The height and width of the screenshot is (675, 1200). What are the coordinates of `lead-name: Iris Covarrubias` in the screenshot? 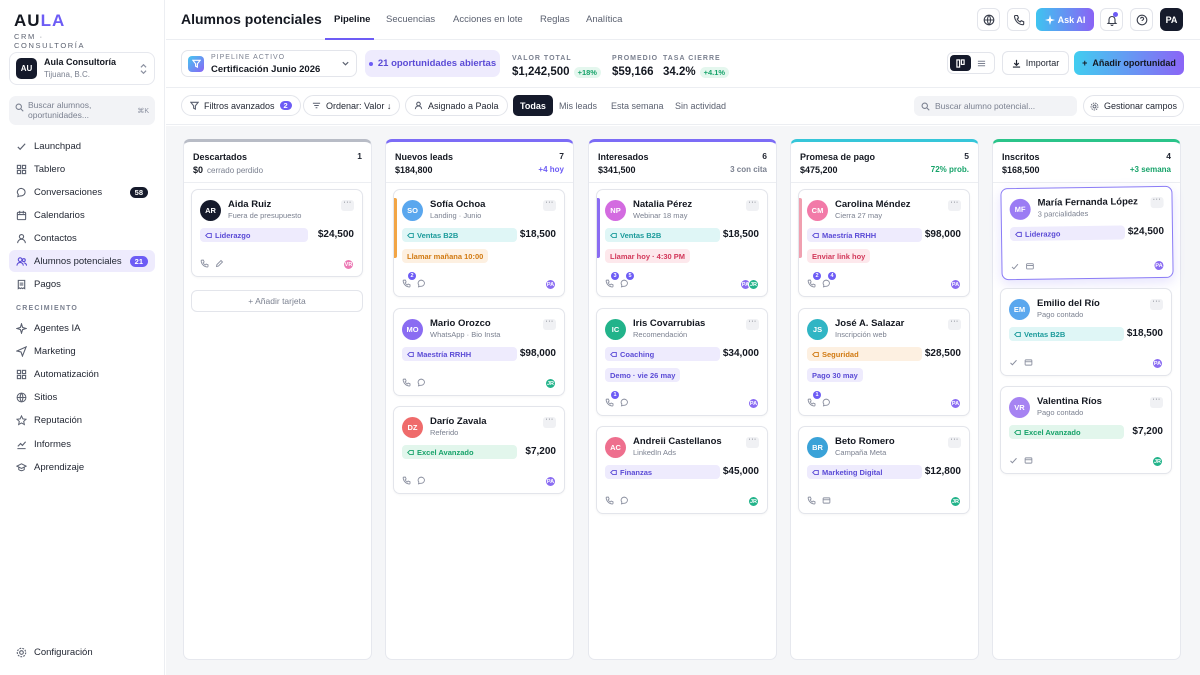 It's located at (669, 323).